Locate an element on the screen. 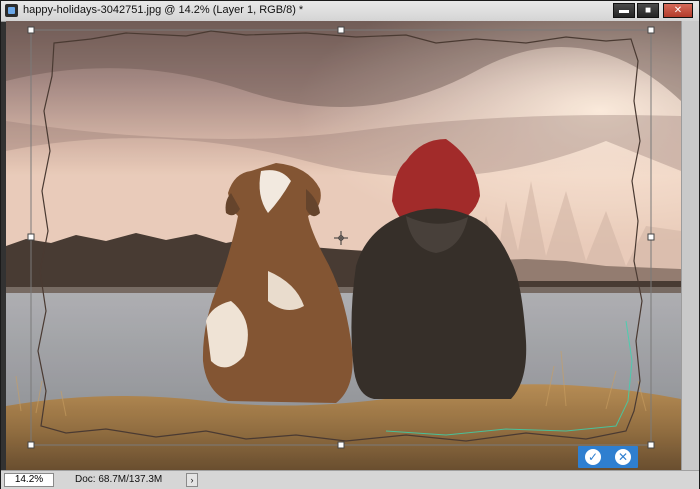 The image size is (700, 489). doc-size-info: Doc: 68.7M/137.3M is located at coordinates (119, 479).